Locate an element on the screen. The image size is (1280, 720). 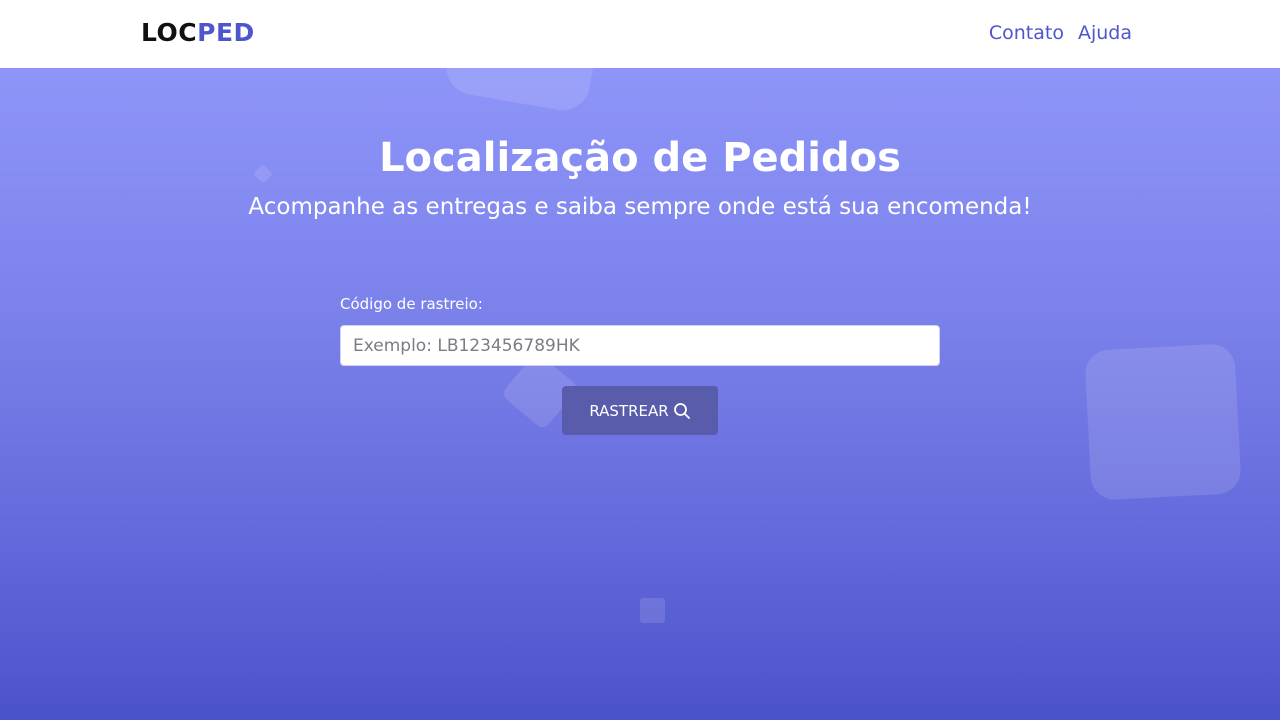
logo: LOCPED is located at coordinates (198, 33).